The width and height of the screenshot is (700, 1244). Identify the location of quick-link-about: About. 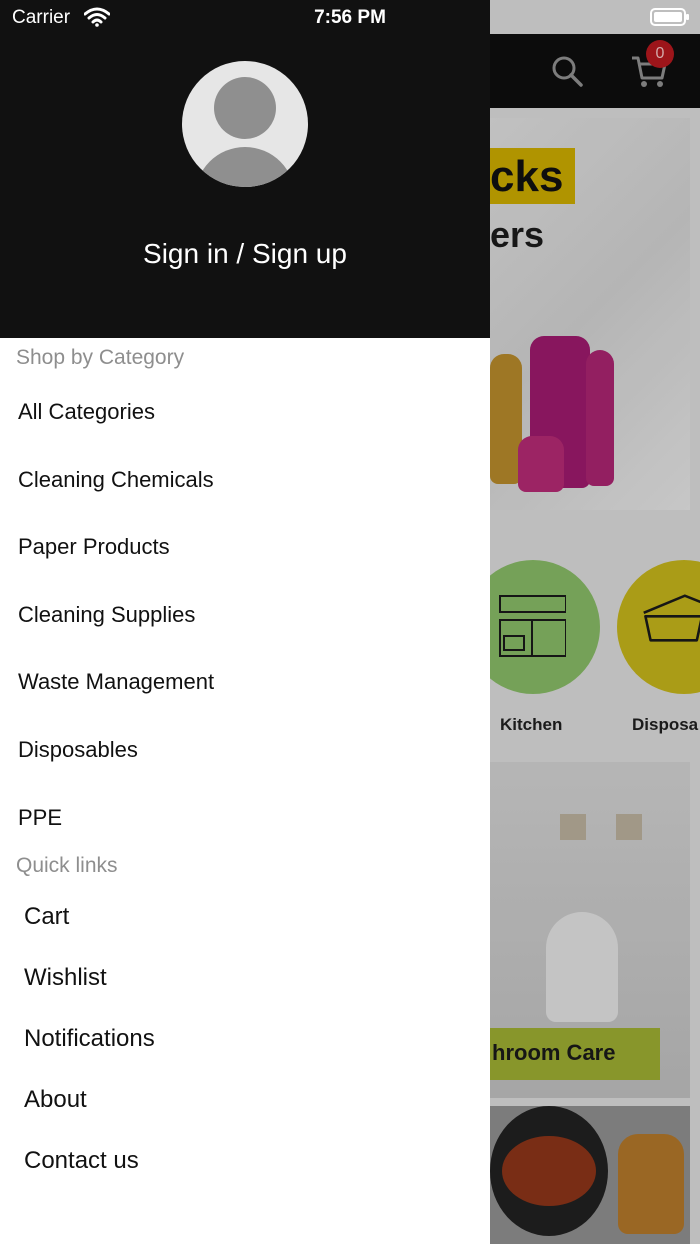
(55, 1100).